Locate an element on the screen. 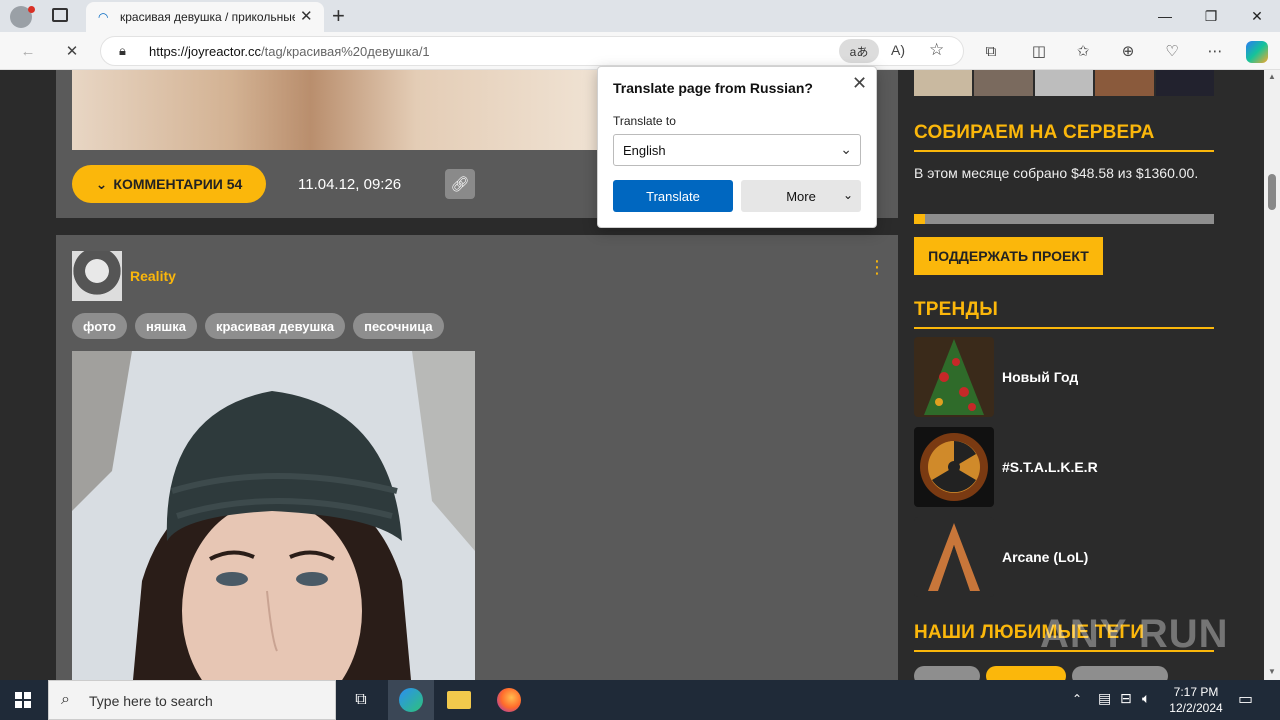 Image resolution: width=1280 pixels, height=720 pixels. language-select: English ⌄ is located at coordinates (737, 150).